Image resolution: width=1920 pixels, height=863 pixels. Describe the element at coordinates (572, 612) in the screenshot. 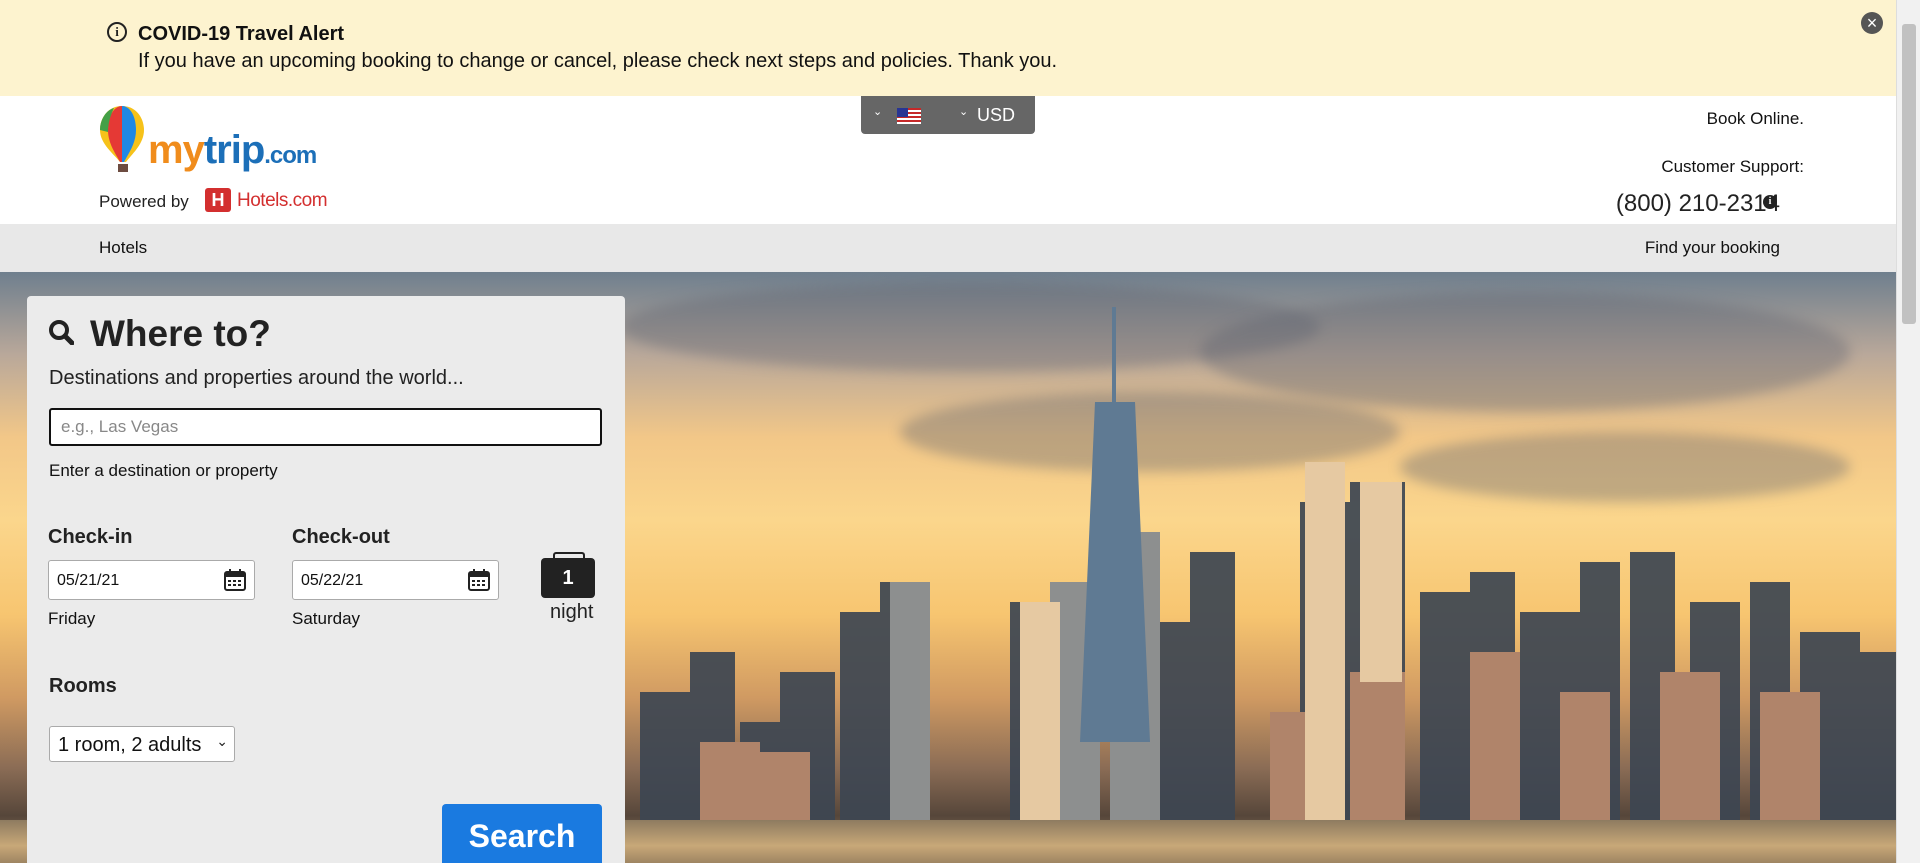

I see `nights-label: night` at that location.